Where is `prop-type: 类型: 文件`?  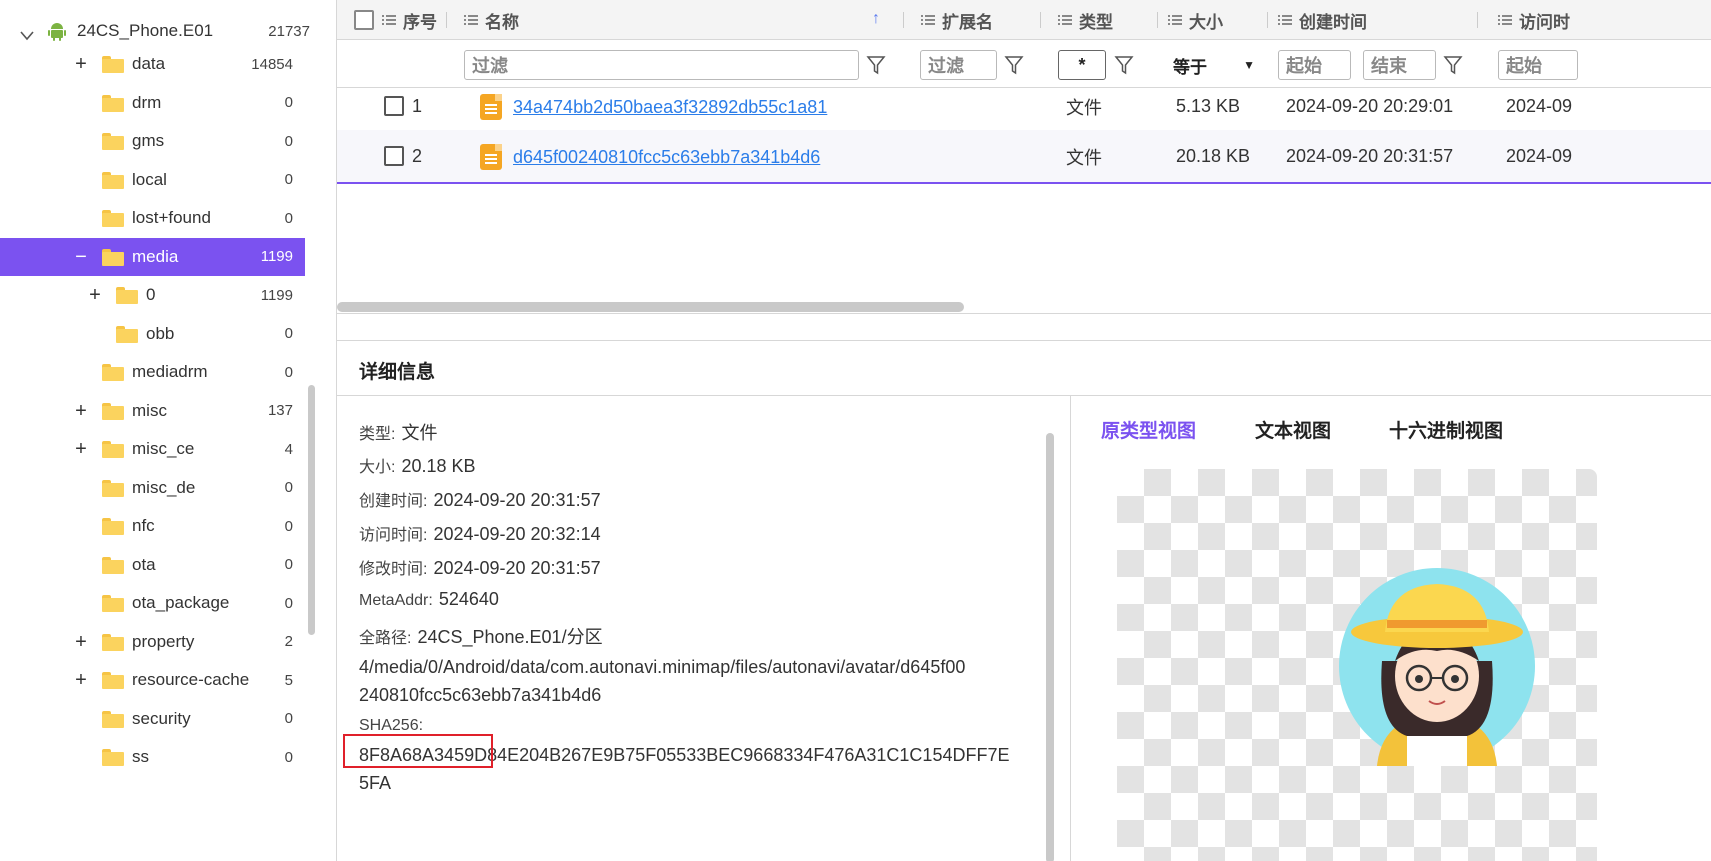 prop-type: 类型: 文件 is located at coordinates (398, 433).